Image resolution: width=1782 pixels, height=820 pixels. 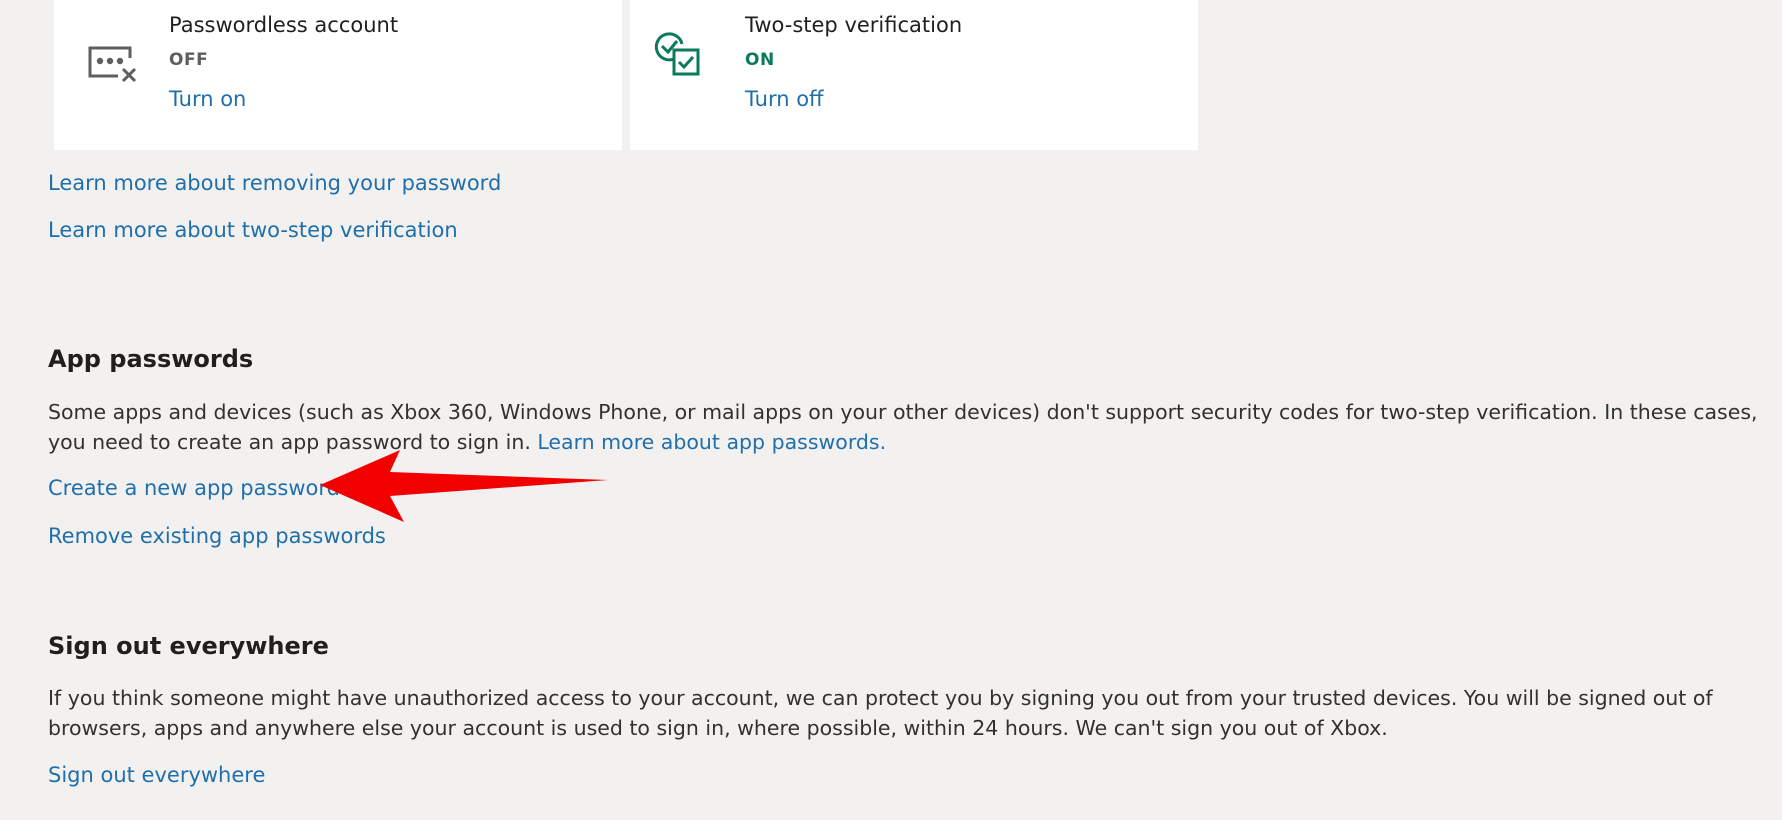 What do you see at coordinates (760, 60) in the screenshot?
I see `two-step-status: ON` at bounding box center [760, 60].